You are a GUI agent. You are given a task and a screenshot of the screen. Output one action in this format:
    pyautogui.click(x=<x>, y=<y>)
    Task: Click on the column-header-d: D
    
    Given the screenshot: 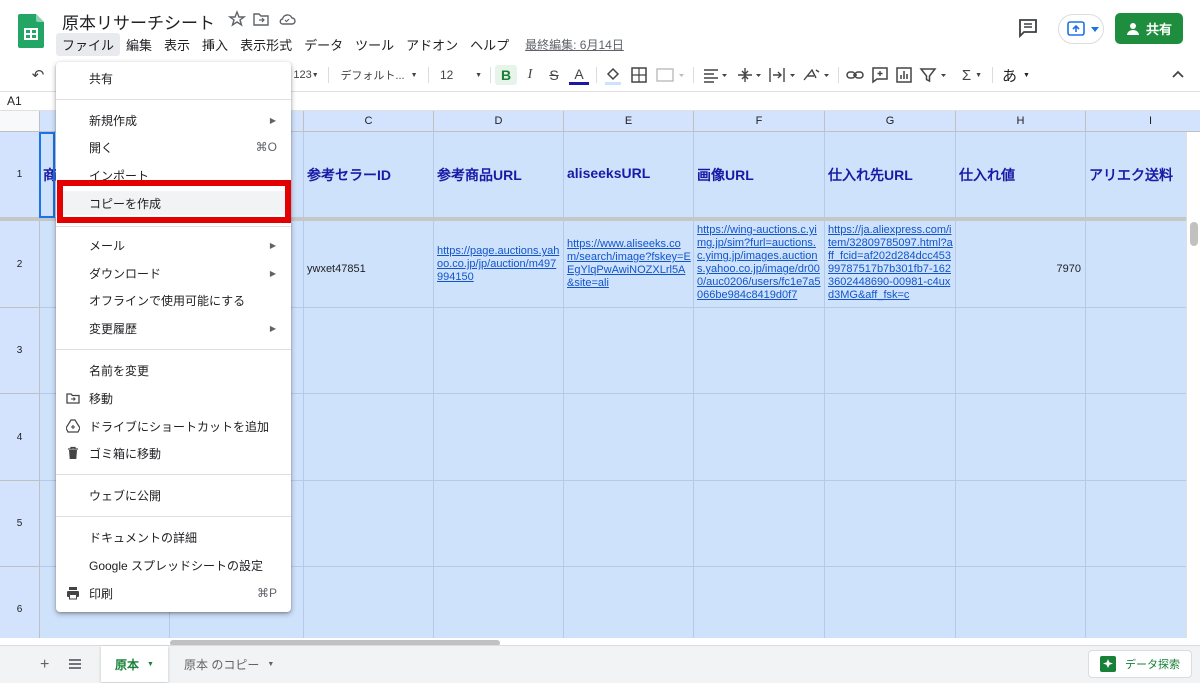 What is the action you would take?
    pyautogui.click(x=499, y=121)
    